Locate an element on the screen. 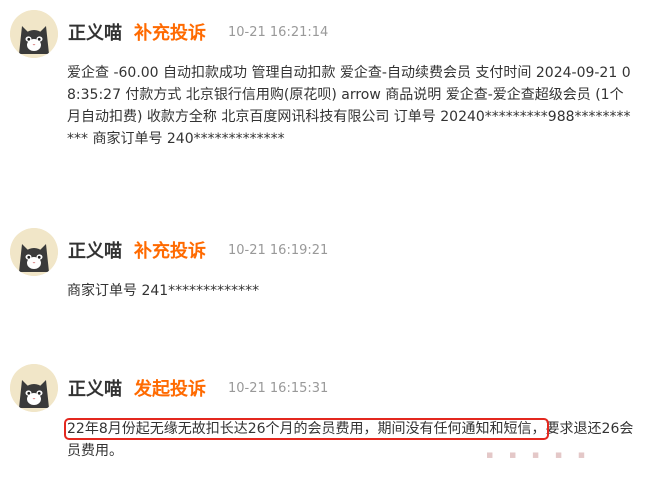 The height and width of the screenshot is (478, 653). post-time: 10-21 16:19:21 is located at coordinates (278, 250).